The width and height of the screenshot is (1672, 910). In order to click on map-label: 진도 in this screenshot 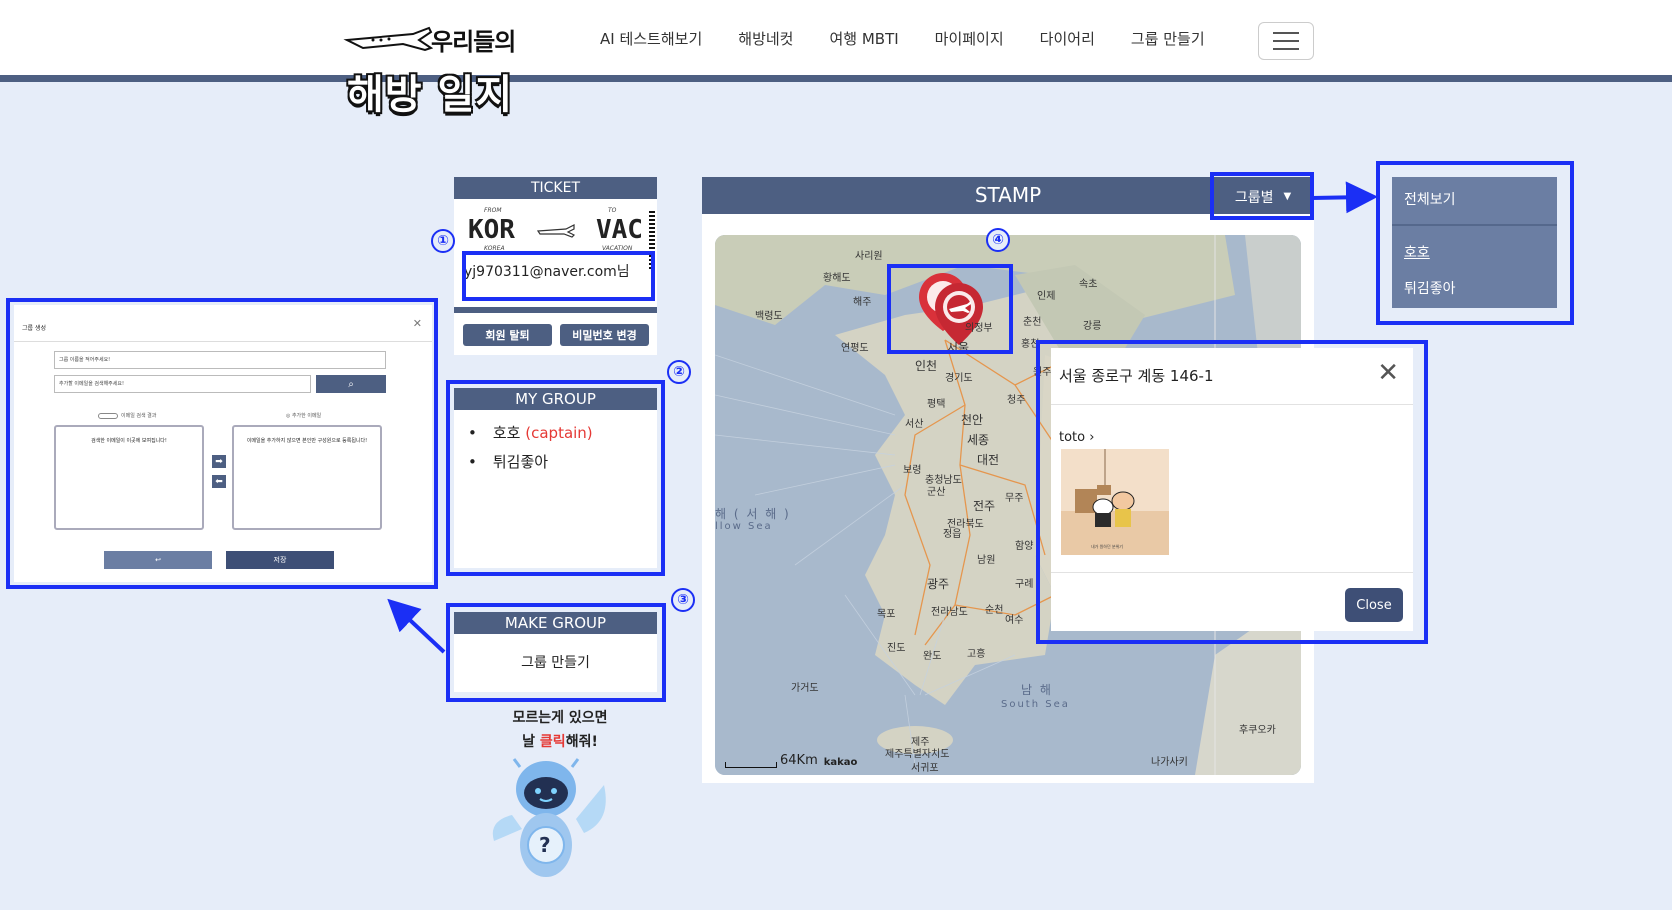, I will do `click(896, 648)`.